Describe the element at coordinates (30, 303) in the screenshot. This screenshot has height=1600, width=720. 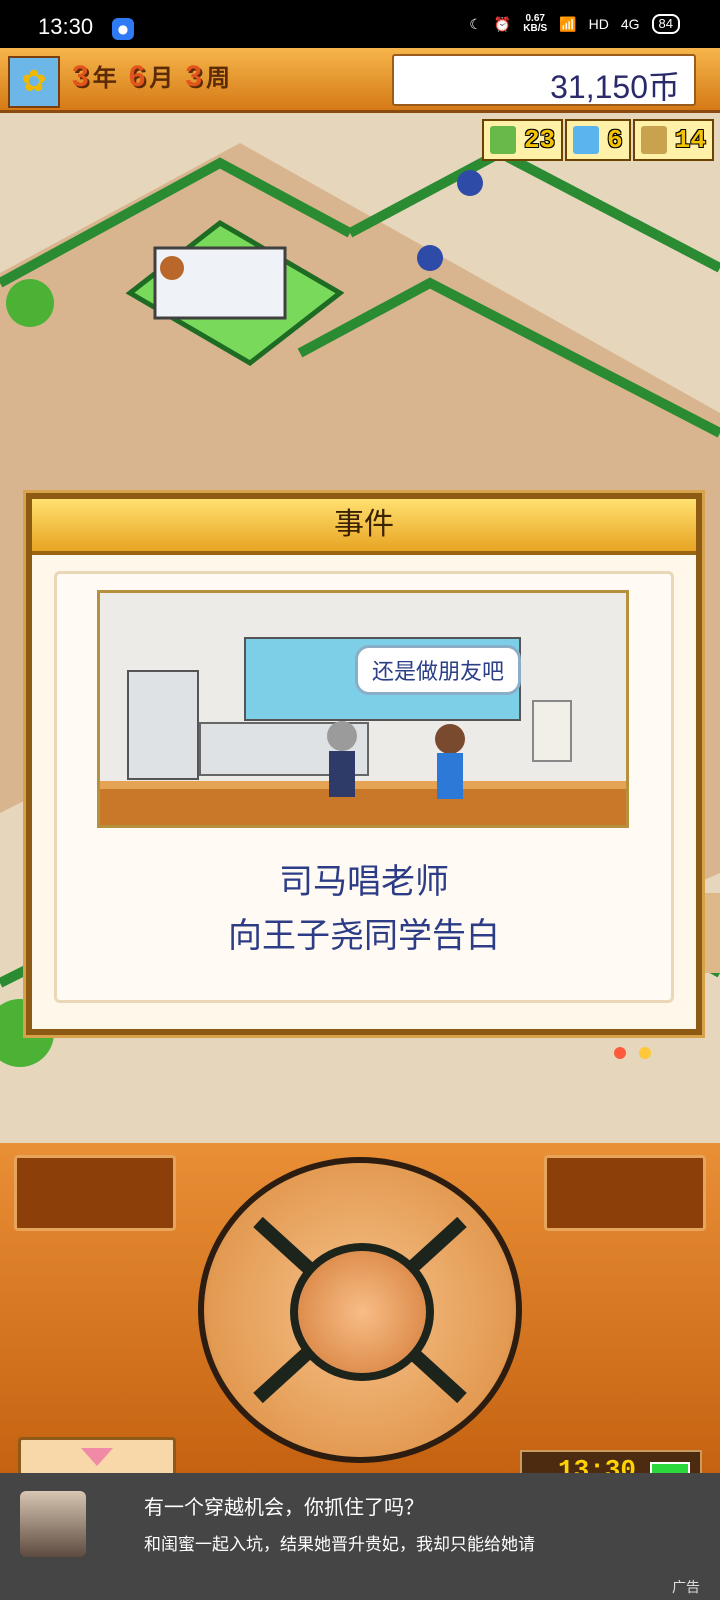
I see `tree` at that location.